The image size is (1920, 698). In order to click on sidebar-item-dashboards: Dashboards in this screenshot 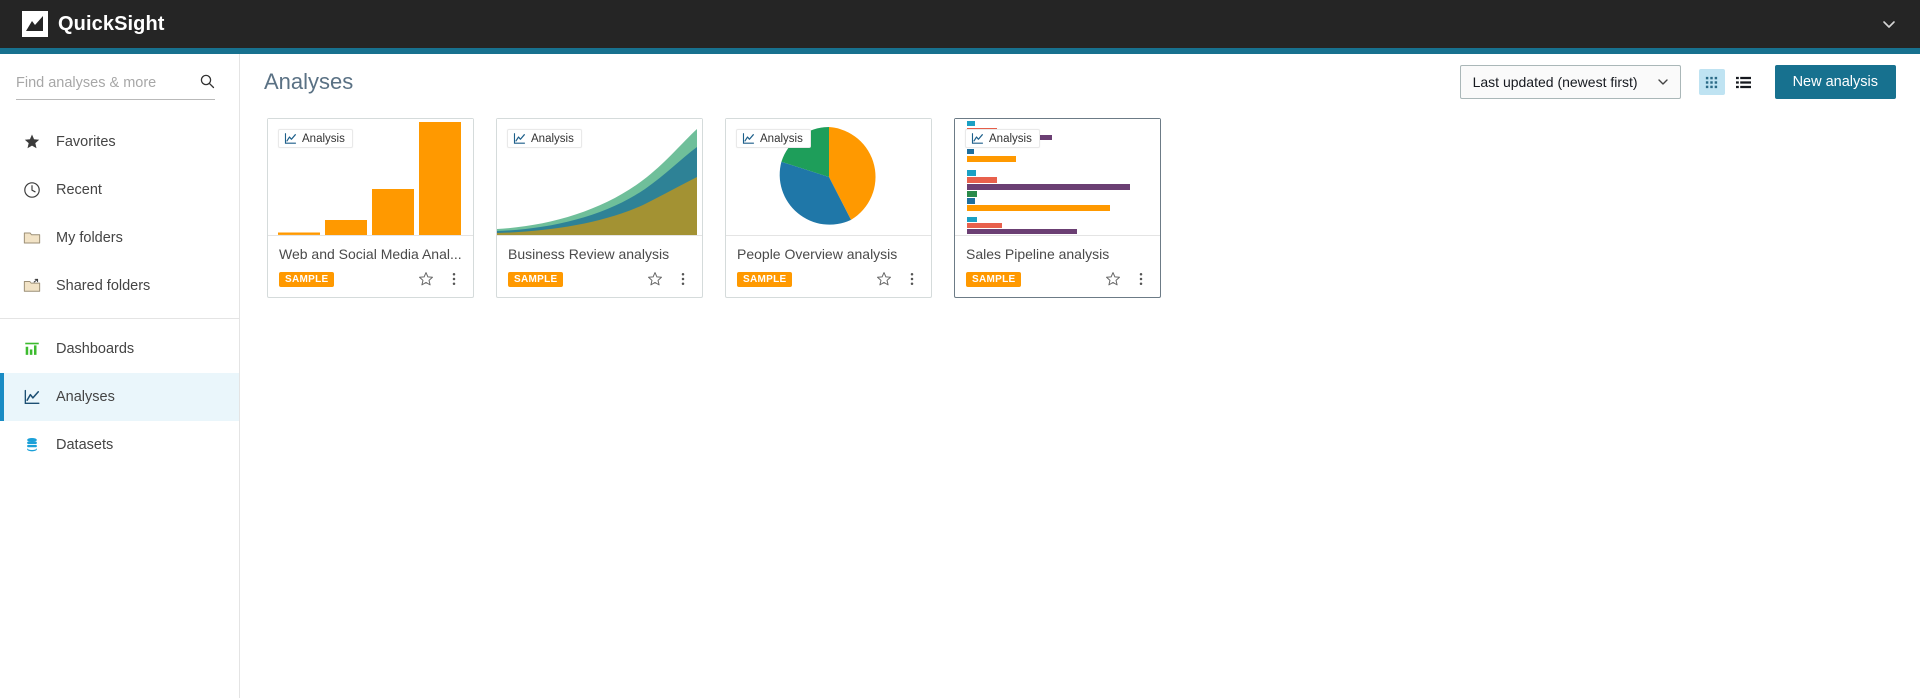, I will do `click(119, 349)`.